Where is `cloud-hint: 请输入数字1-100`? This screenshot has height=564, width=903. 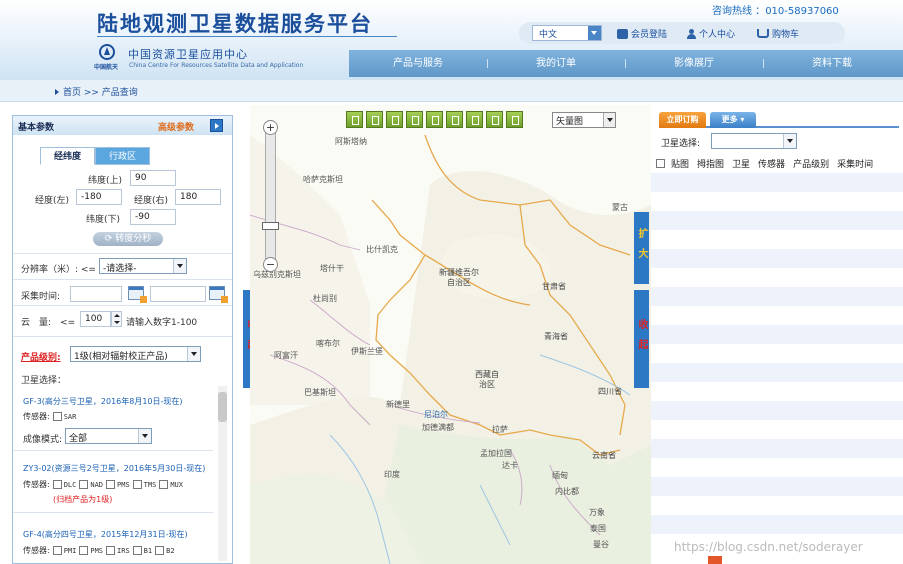 cloud-hint: 请输入数字1-100 is located at coordinates (162, 323).